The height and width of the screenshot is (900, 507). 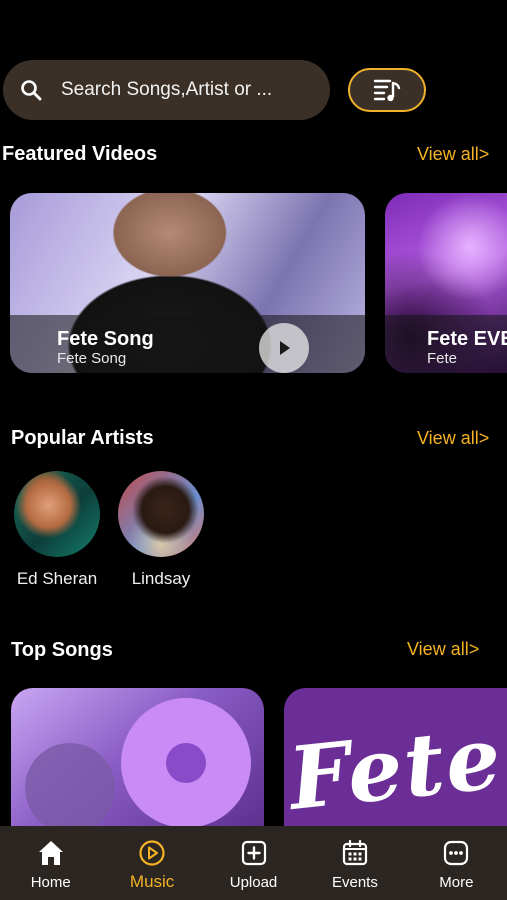 I want to click on view-all-artists: View all>, so click(x=453, y=438).